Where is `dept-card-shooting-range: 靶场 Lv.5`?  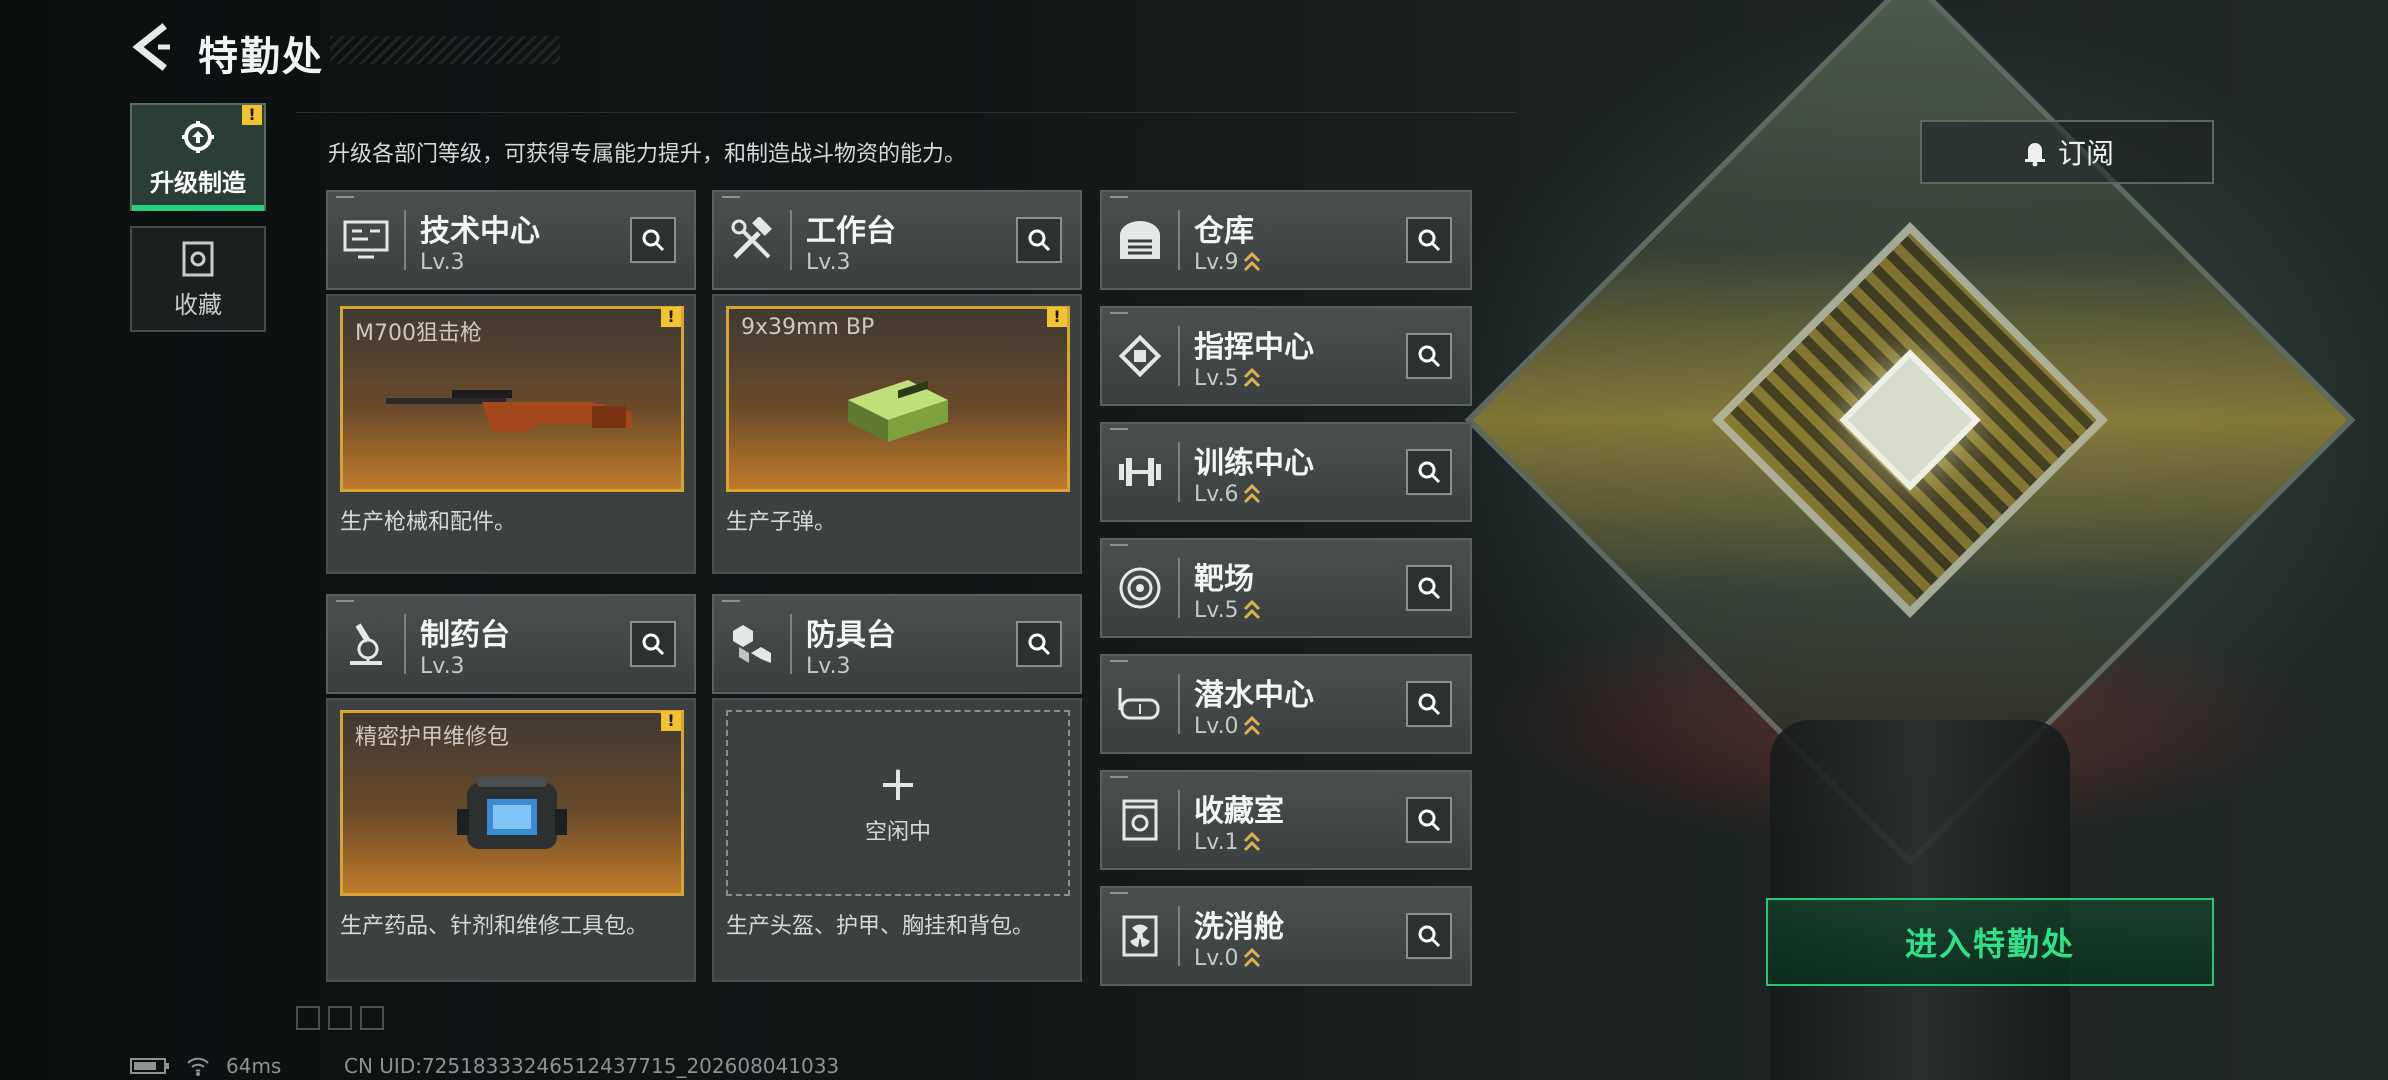 dept-card-shooting-range: 靶场 Lv.5 is located at coordinates (1286, 588).